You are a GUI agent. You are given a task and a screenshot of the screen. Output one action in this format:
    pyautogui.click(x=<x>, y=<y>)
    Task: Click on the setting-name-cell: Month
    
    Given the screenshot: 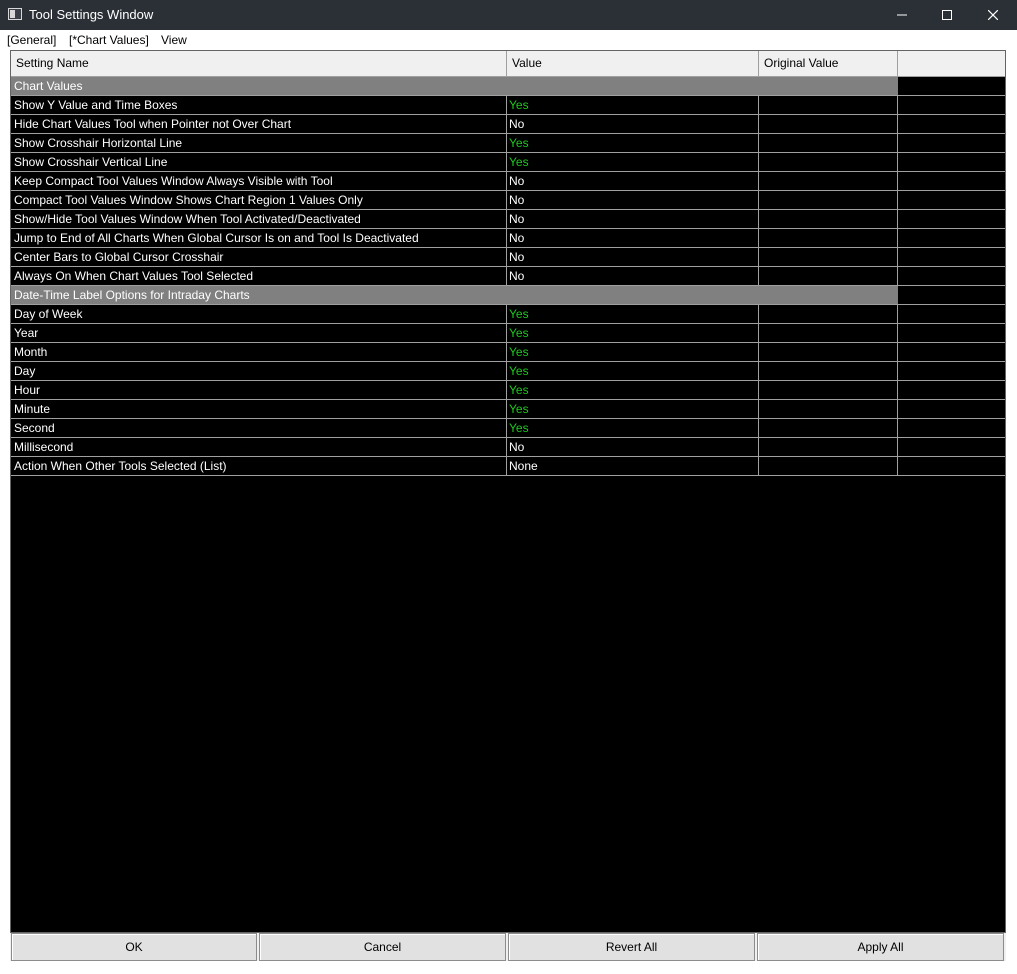 What is the action you would take?
    pyautogui.click(x=259, y=352)
    